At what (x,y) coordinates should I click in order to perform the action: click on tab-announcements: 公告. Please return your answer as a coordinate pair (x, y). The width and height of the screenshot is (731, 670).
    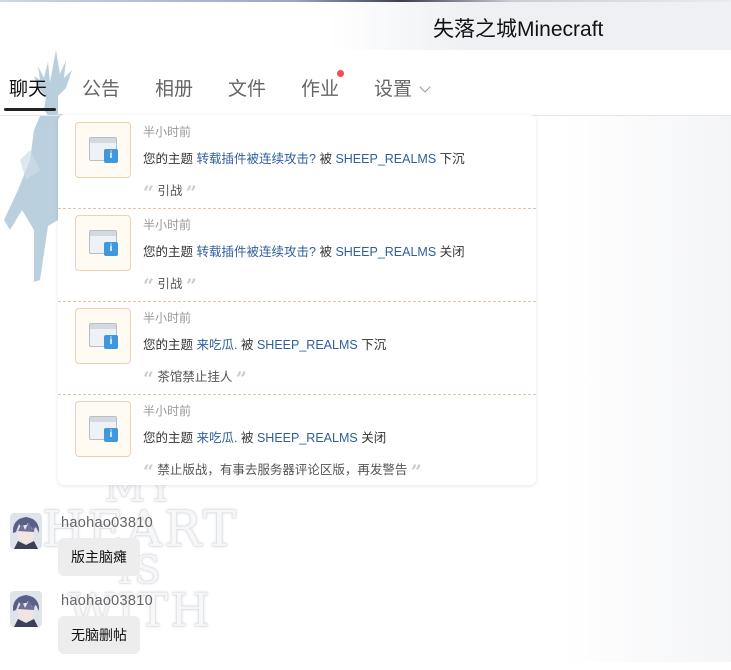
    Looking at the image, I should click on (101, 87).